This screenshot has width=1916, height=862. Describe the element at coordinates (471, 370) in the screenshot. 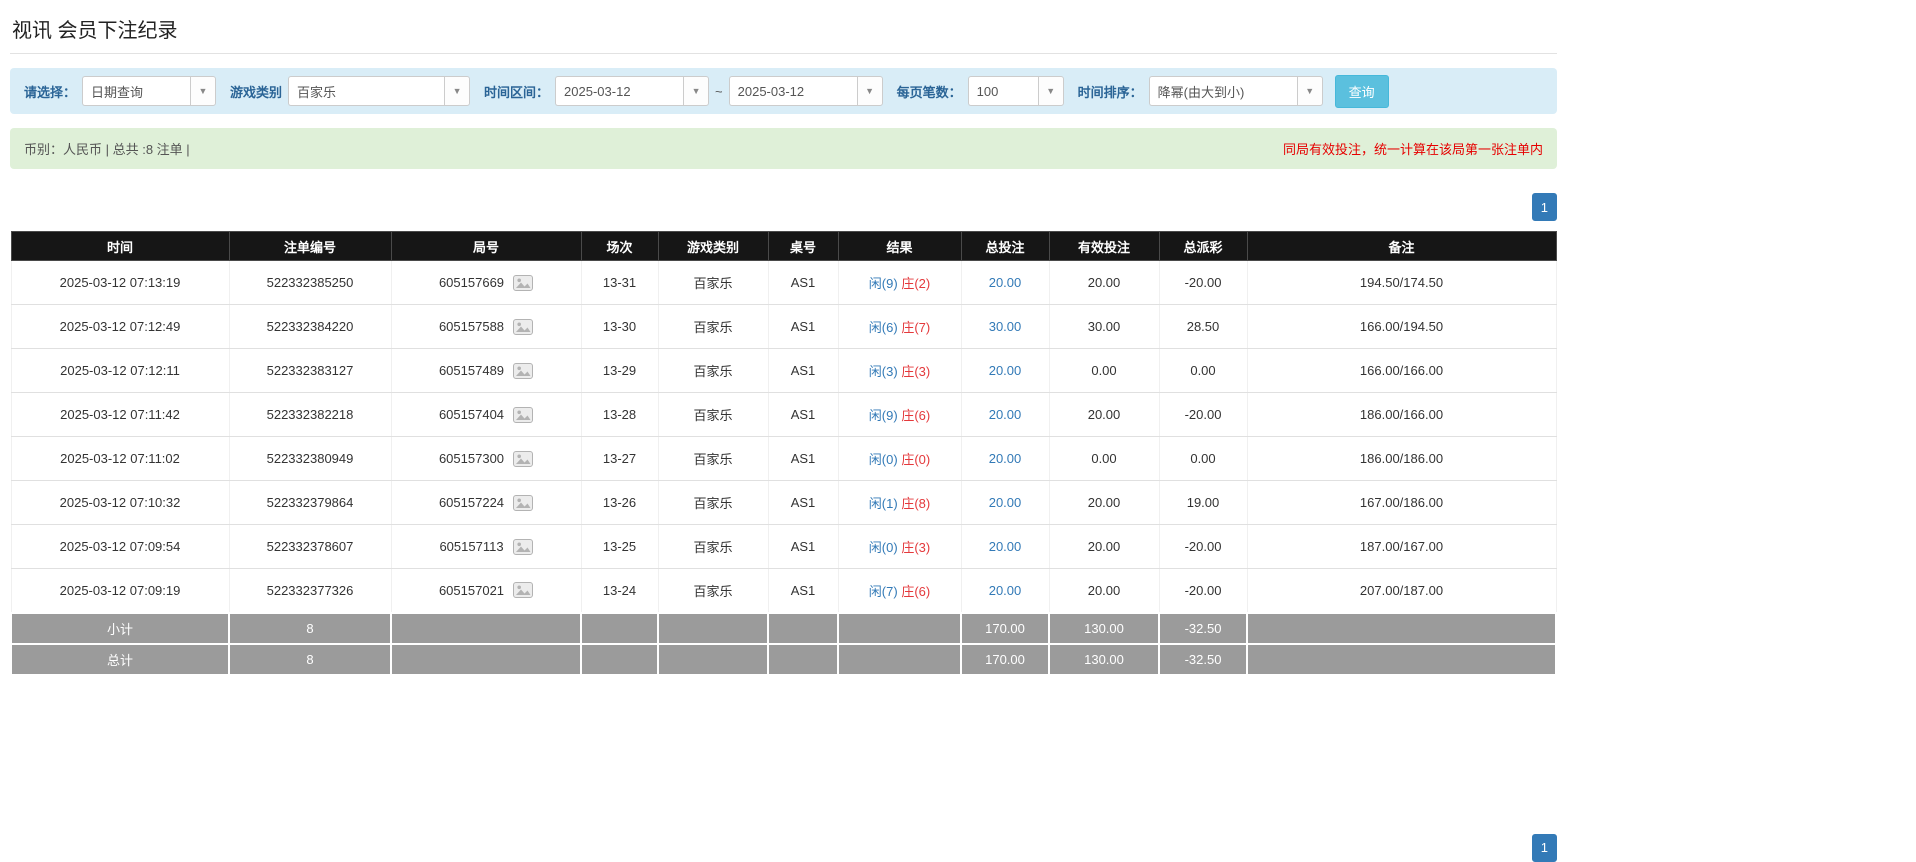

I see `round-number: 605157489` at that location.